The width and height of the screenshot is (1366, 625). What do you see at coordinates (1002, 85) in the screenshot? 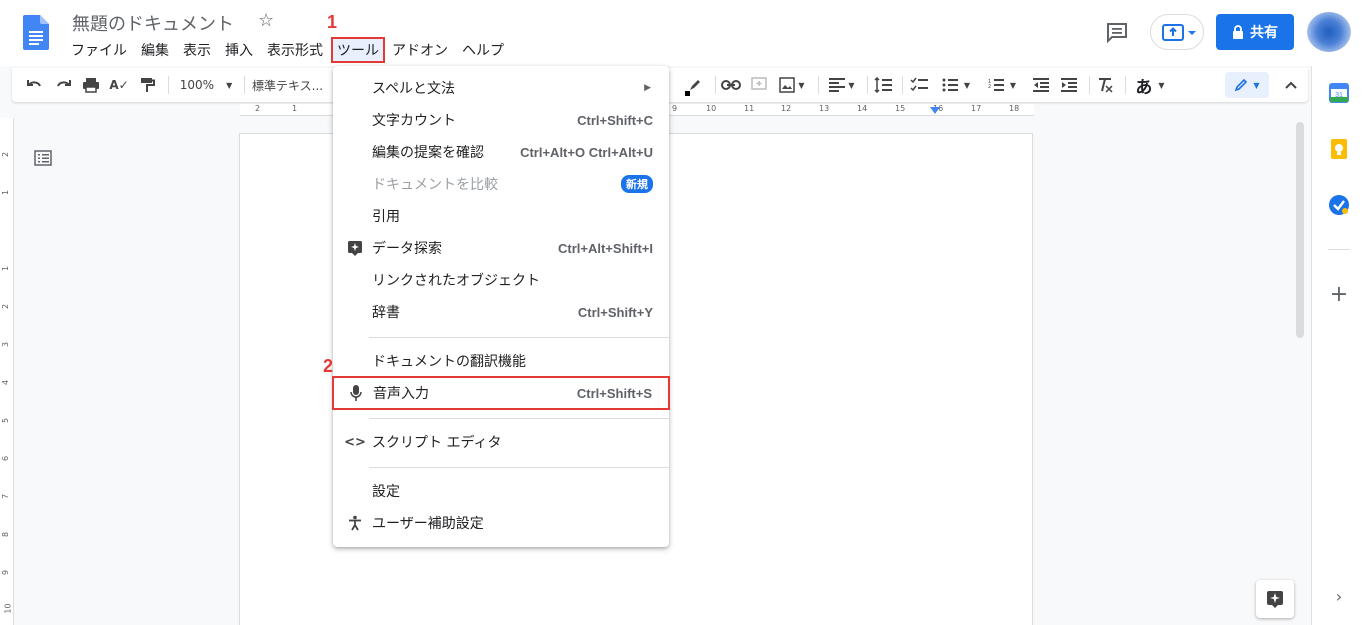
I see `numbered-list-icon: 12 ▼` at bounding box center [1002, 85].